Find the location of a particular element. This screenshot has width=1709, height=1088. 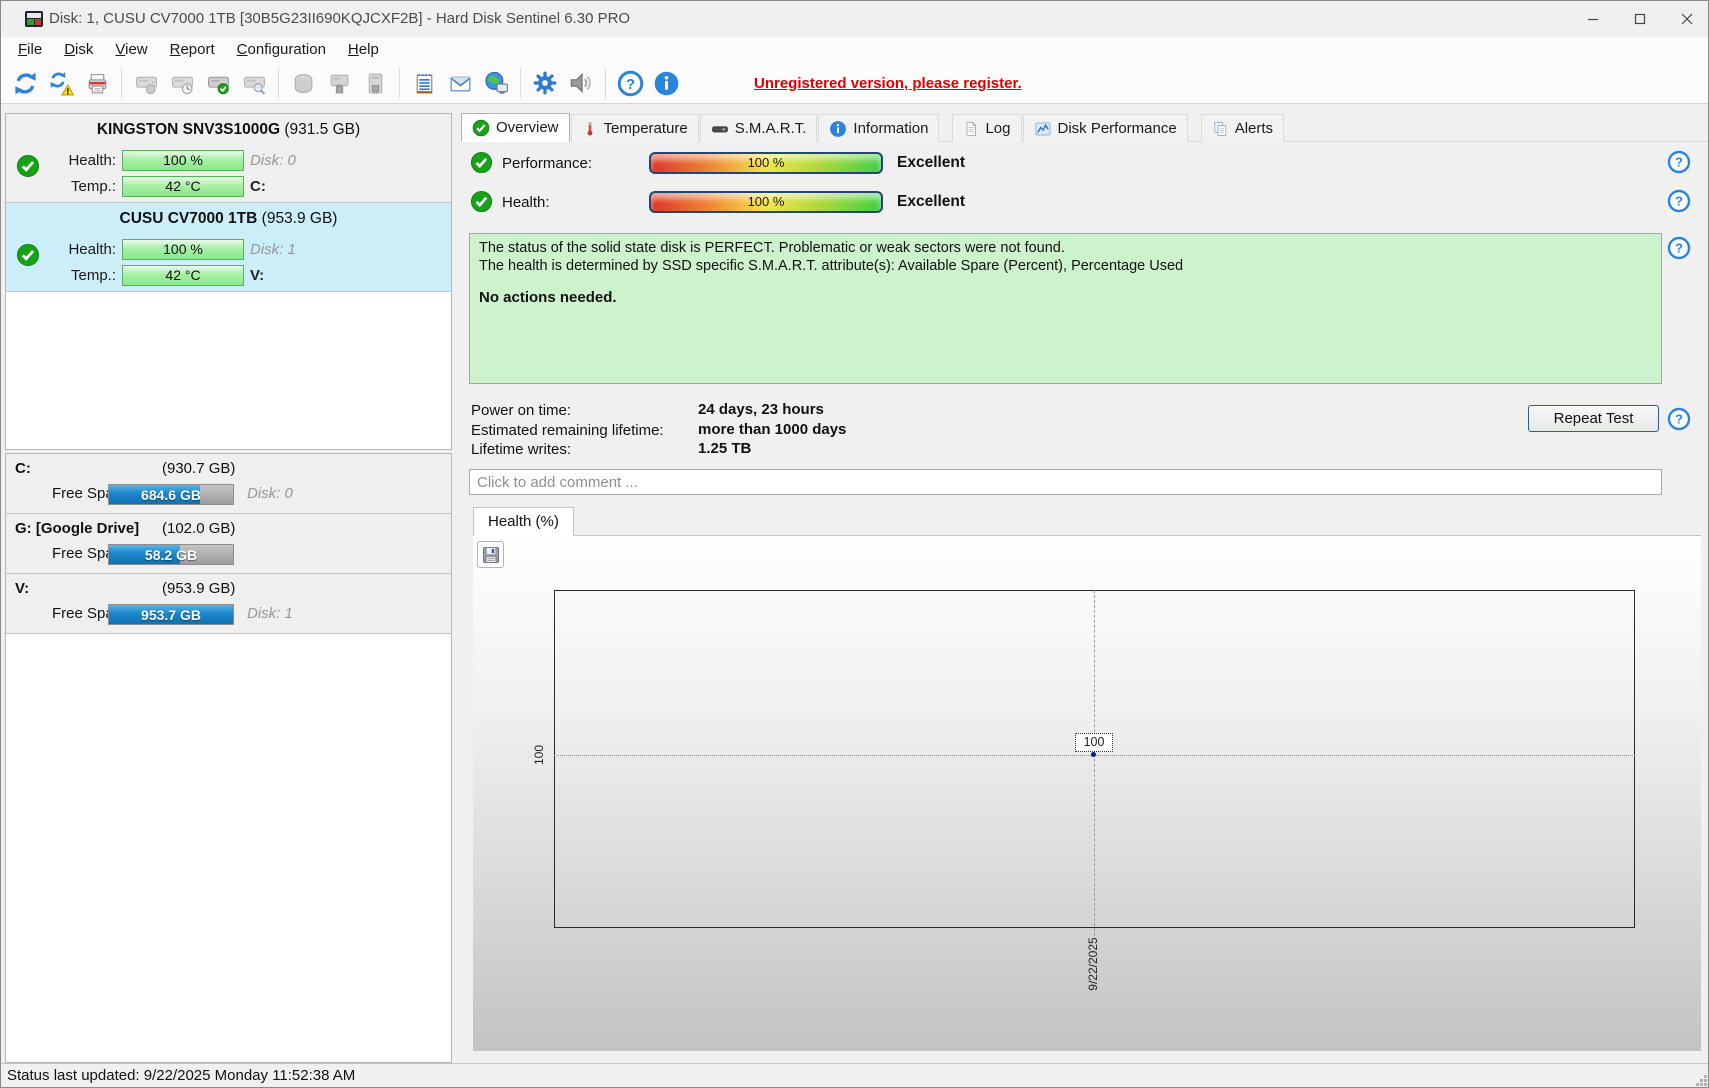

info-button is located at coordinates (666, 83).